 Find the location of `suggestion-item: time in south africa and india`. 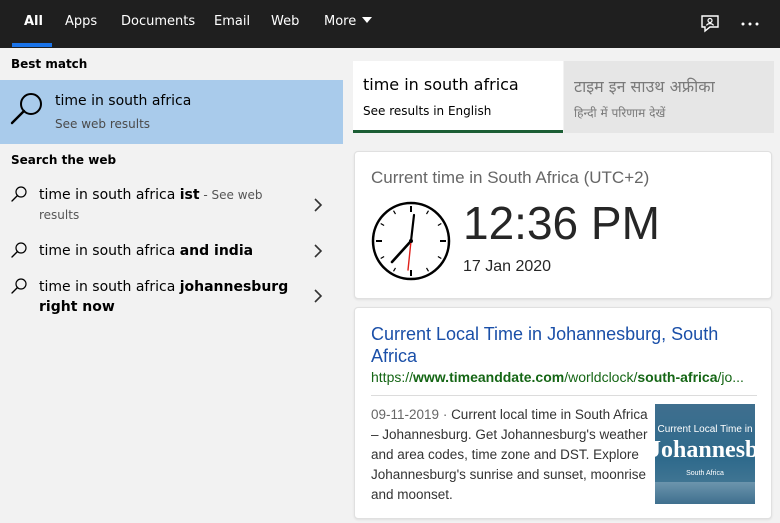

suggestion-item: time in south africa and india is located at coordinates (171, 253).